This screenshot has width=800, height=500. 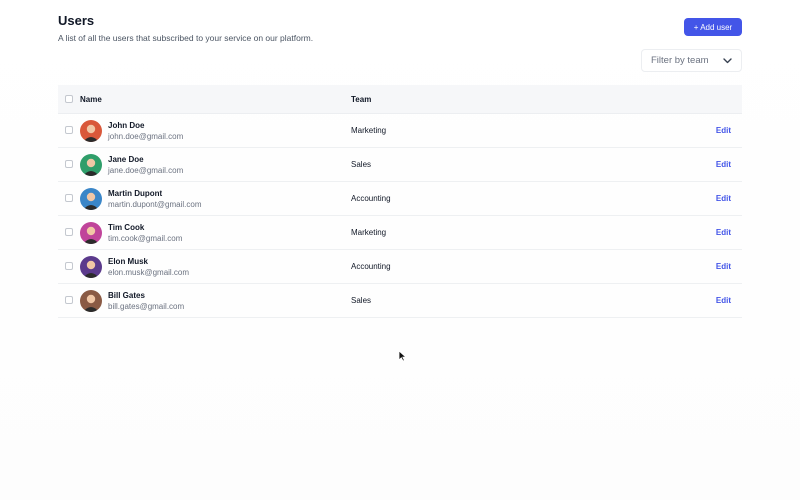 I want to click on filter-label: Filter by team, so click(x=680, y=60).